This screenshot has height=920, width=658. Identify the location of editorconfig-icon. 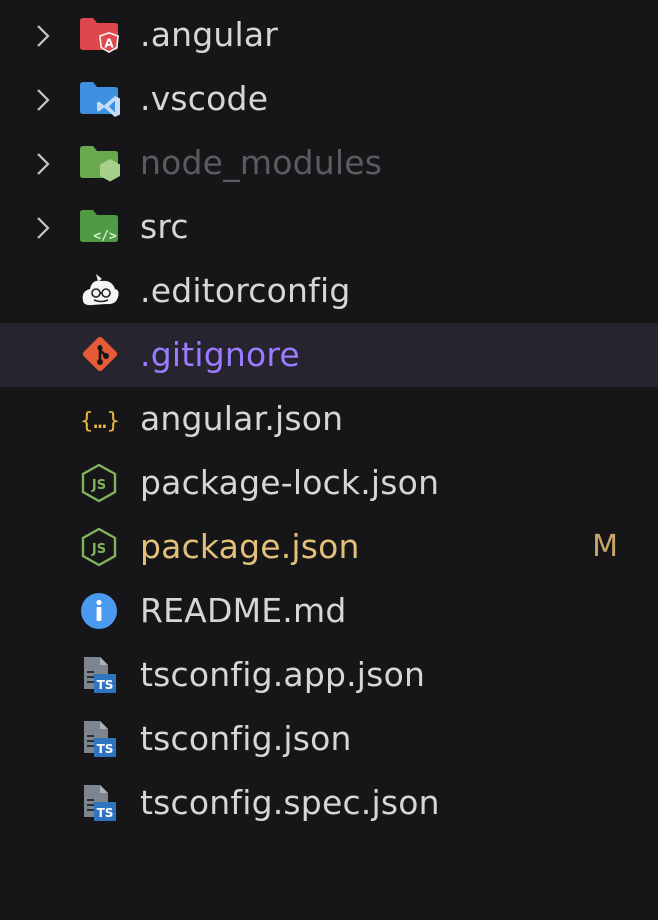
(100, 290).